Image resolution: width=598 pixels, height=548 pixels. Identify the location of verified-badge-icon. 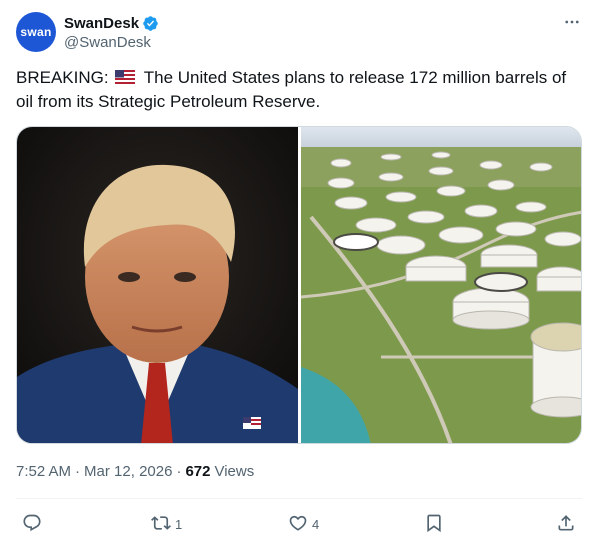
(150, 23).